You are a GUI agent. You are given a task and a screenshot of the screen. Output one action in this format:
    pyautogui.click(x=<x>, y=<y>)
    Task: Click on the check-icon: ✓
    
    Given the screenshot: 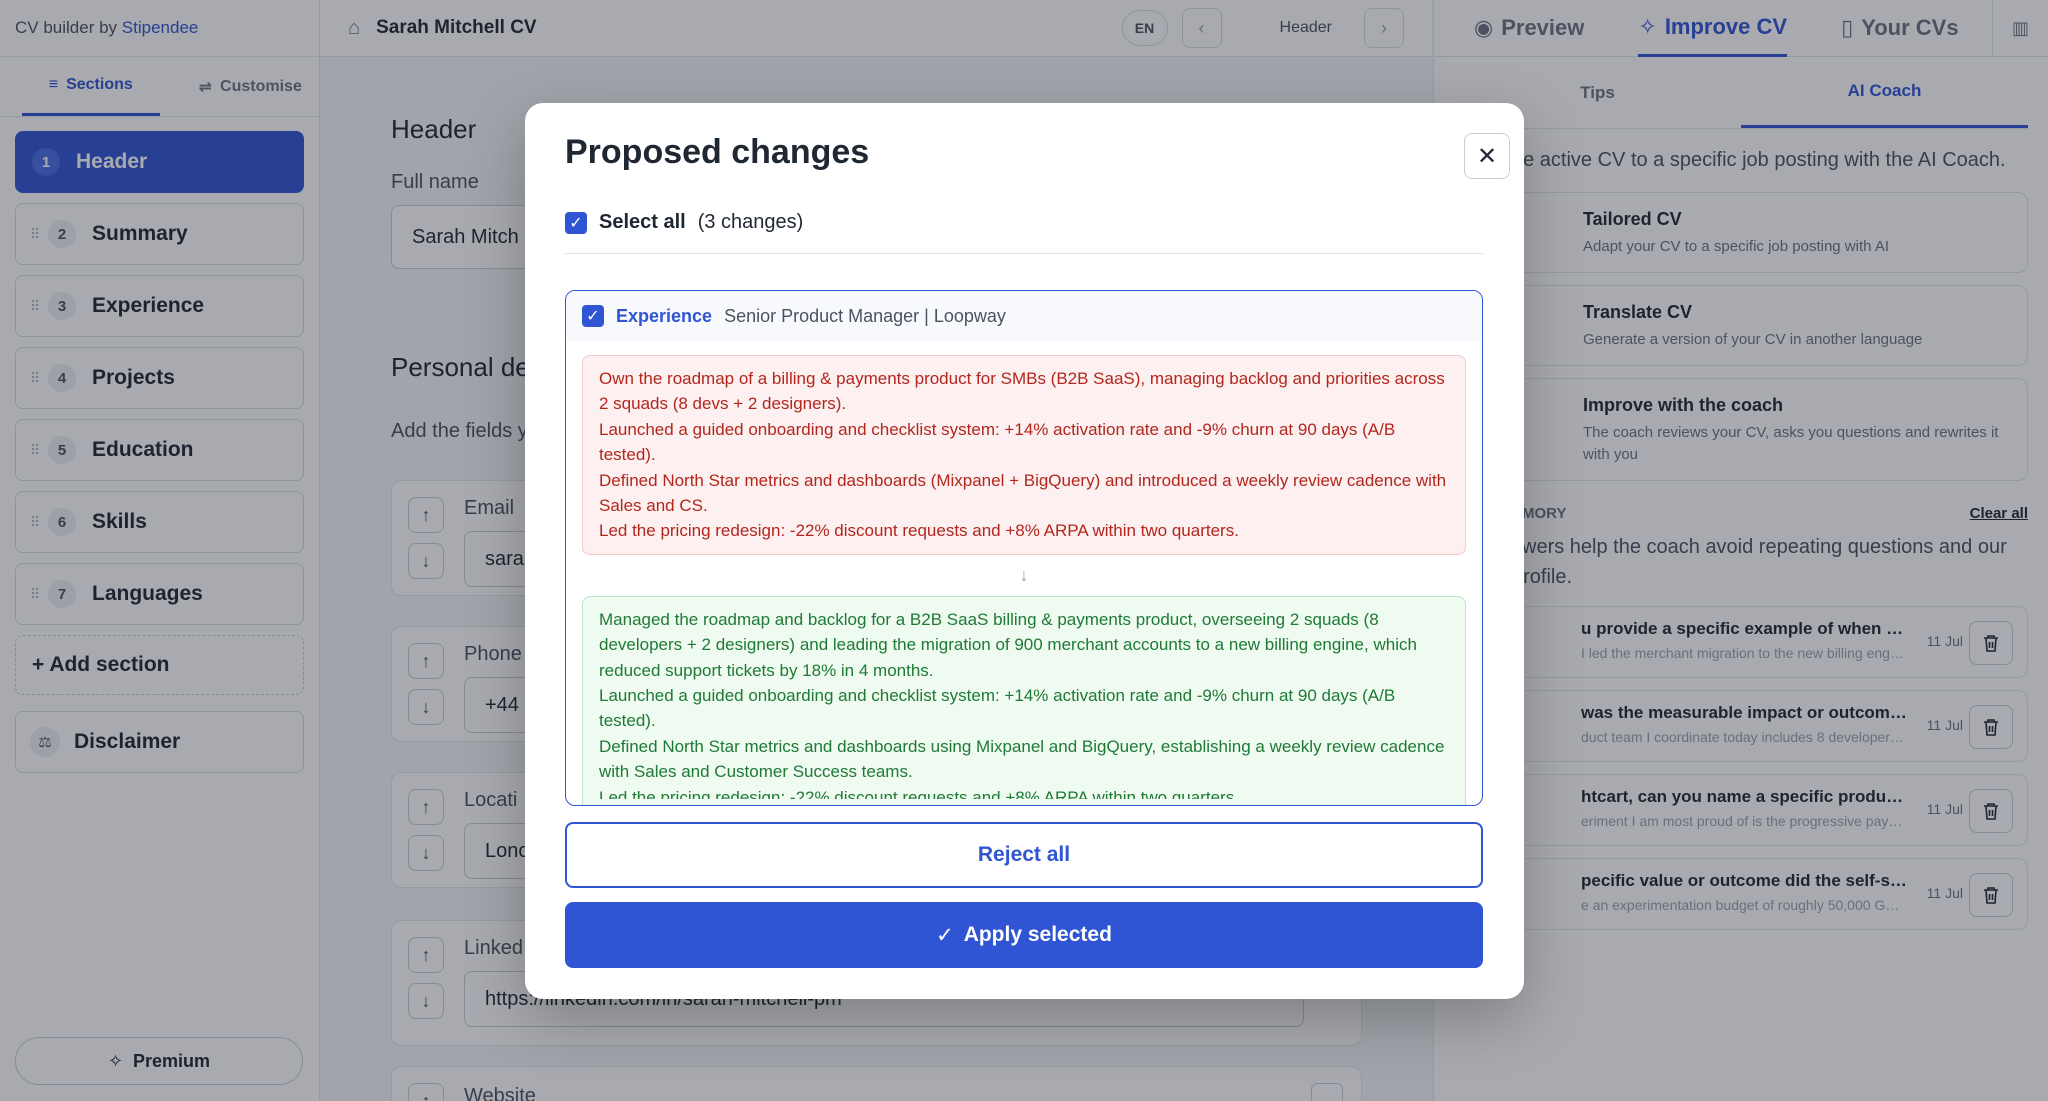 What is the action you would take?
    pyautogui.click(x=945, y=935)
    